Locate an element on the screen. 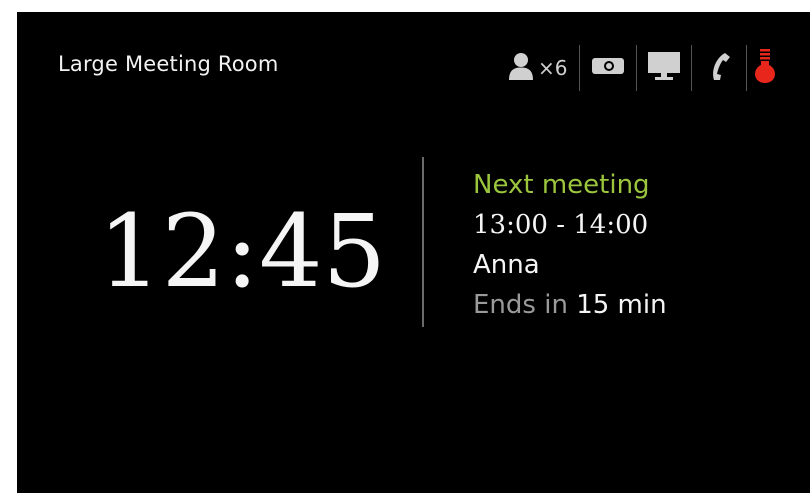  phone-icon is located at coordinates (719, 68).